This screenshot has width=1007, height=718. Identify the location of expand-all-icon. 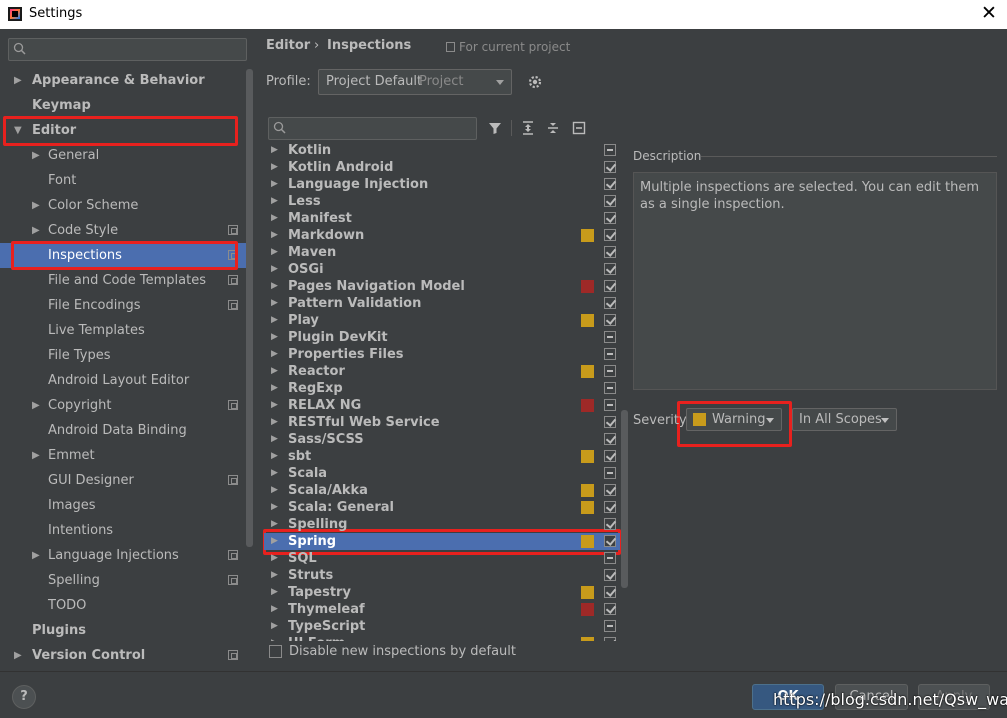
(528, 128).